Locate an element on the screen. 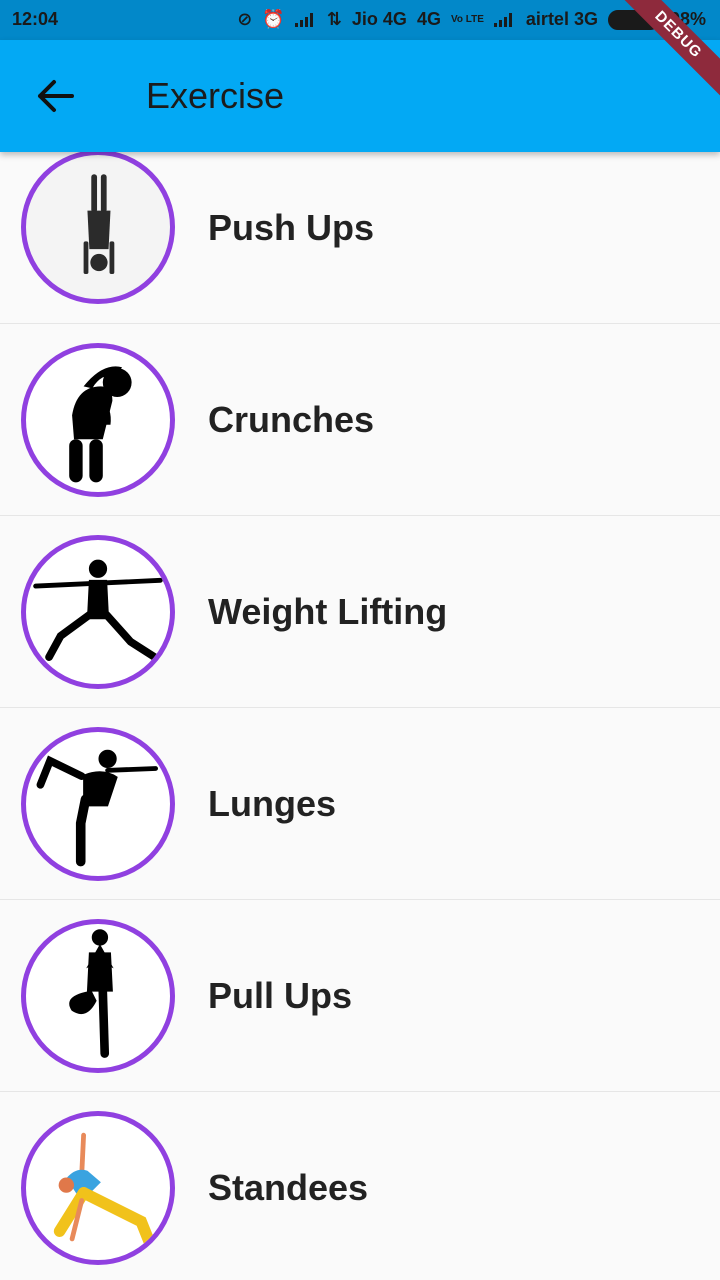  network-type: 4G is located at coordinates (428, 19).